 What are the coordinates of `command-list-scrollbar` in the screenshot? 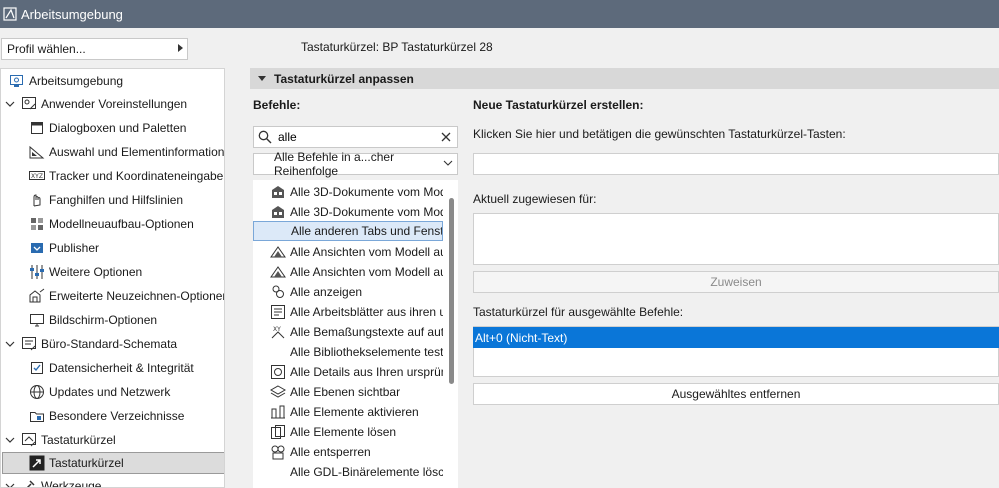 It's located at (451, 291).